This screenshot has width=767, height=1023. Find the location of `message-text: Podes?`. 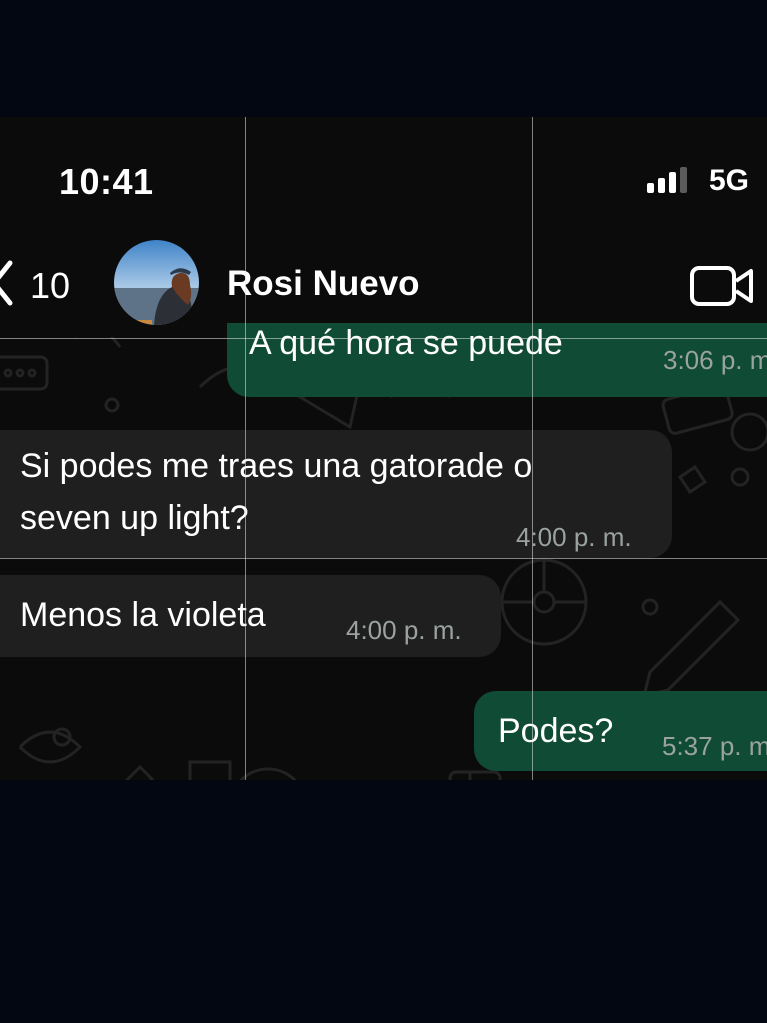

message-text: Podes? is located at coordinates (556, 731).